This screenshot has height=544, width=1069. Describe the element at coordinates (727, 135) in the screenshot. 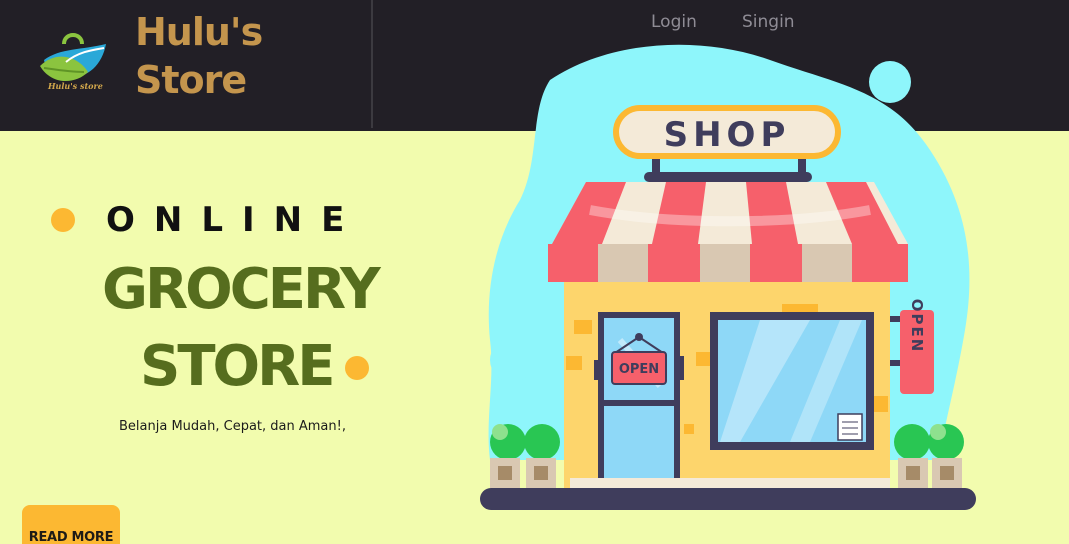

I see `shop-sign-text: SHOP` at that location.